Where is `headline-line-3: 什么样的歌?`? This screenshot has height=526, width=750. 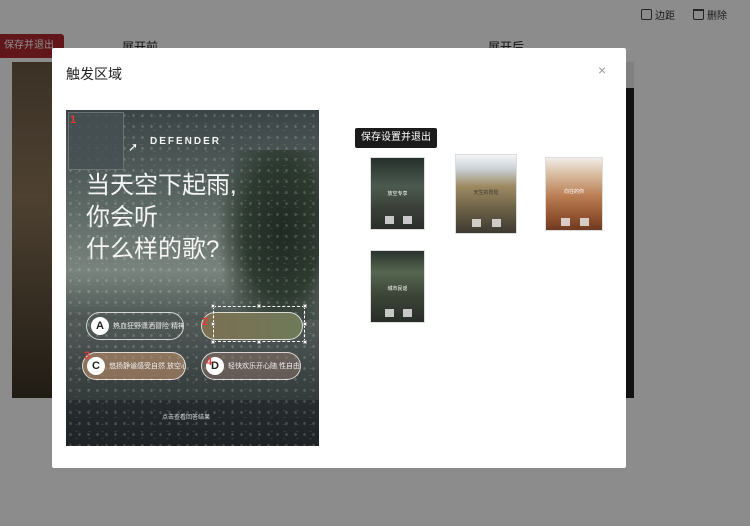 headline-line-3: 什么样的歌? is located at coordinates (153, 249).